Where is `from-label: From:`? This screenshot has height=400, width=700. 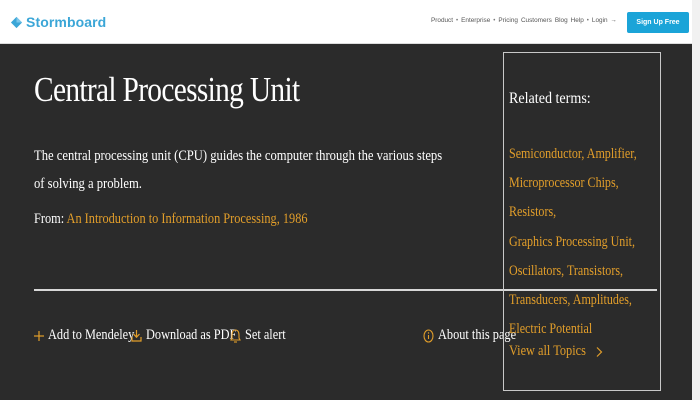
from-label: From: is located at coordinates (49, 219).